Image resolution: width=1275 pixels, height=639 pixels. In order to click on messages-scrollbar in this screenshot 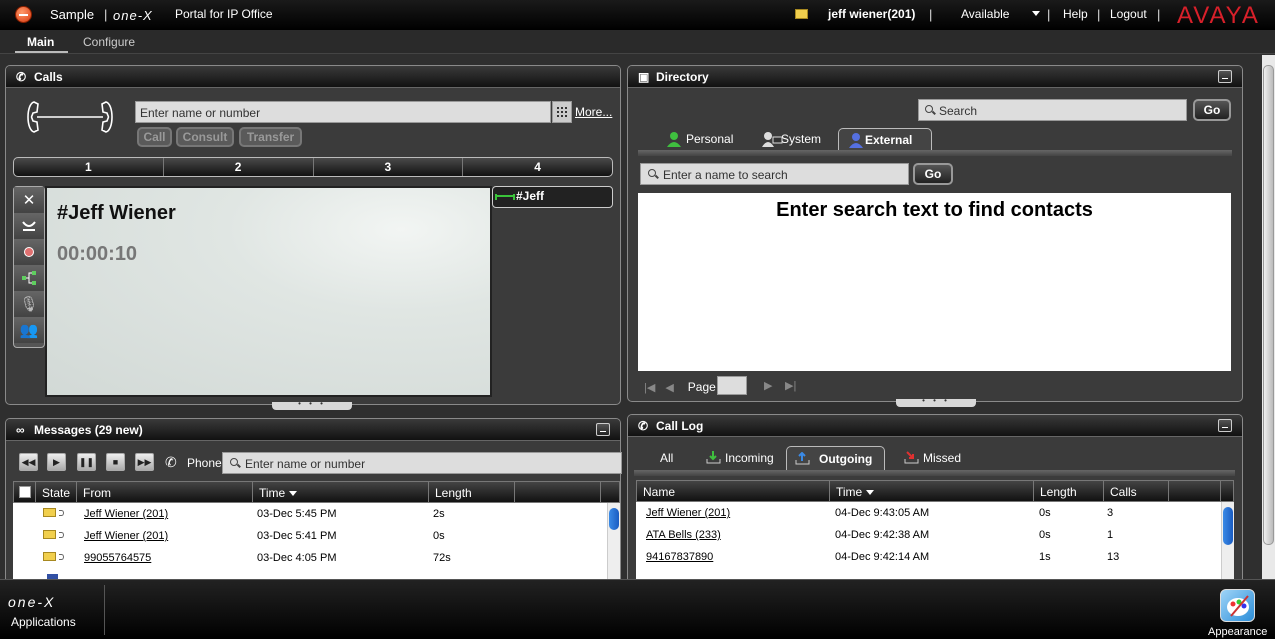, I will do `click(613, 541)`.